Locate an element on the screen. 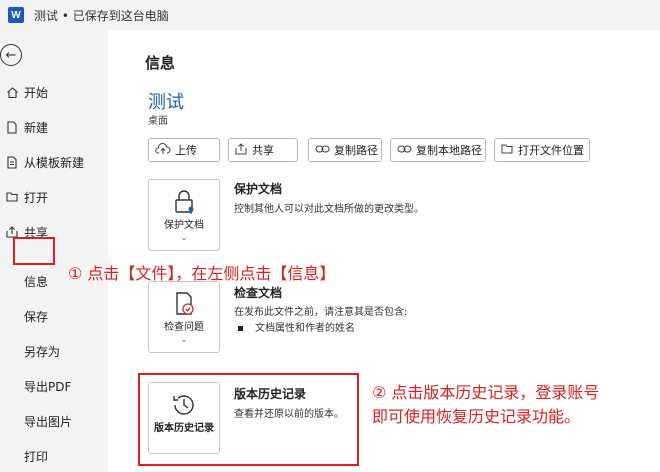 The image size is (660, 472). sidebar-item-label: 导出图片 is located at coordinates (48, 421).